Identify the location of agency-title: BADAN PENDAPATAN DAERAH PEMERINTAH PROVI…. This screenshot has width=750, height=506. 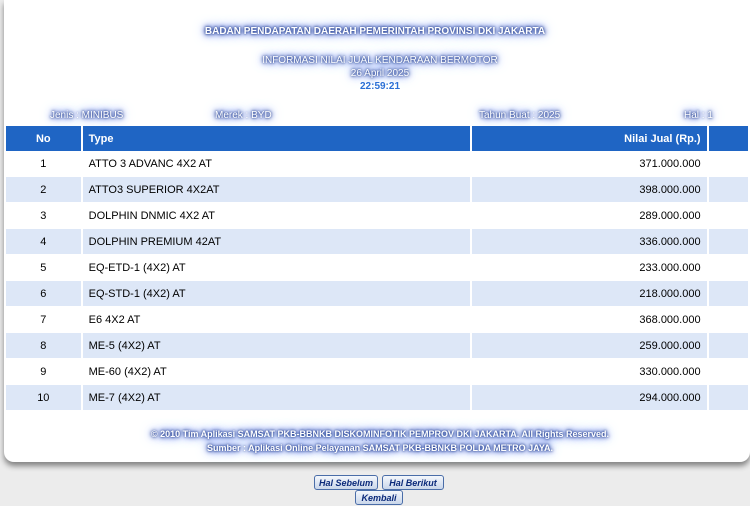
(375, 31).